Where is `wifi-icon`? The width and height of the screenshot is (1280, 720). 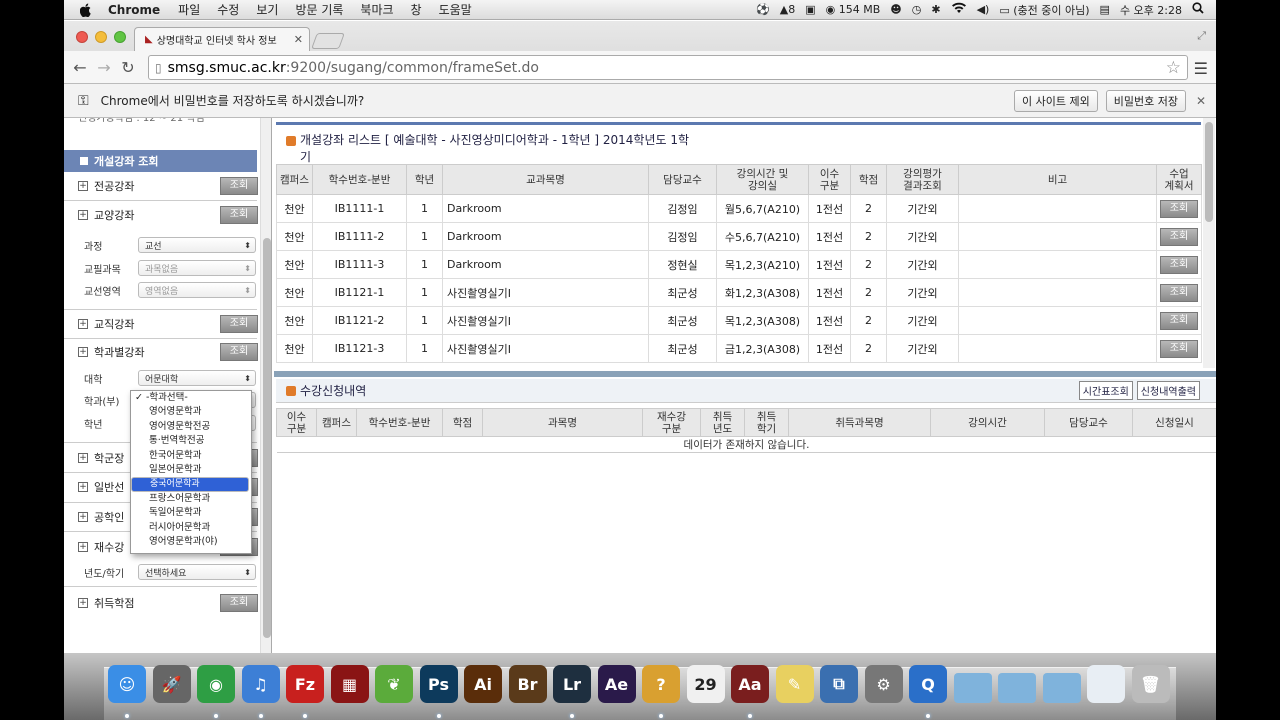 wifi-icon is located at coordinates (959, 9).